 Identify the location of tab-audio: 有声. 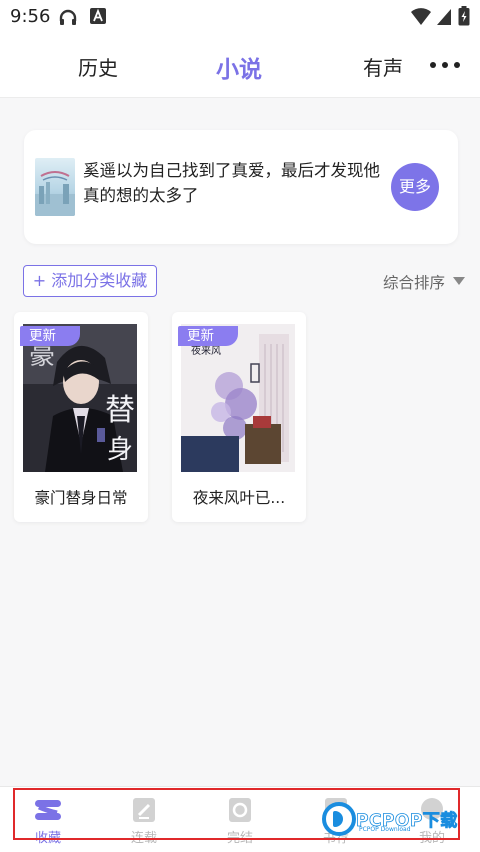
(383, 66).